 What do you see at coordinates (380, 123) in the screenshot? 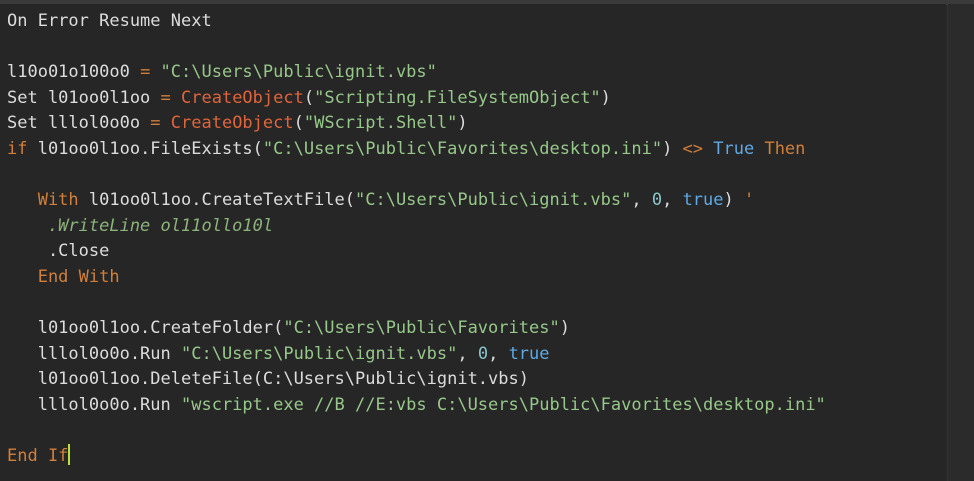
I see `code-token: "WScript.Shell"` at bounding box center [380, 123].